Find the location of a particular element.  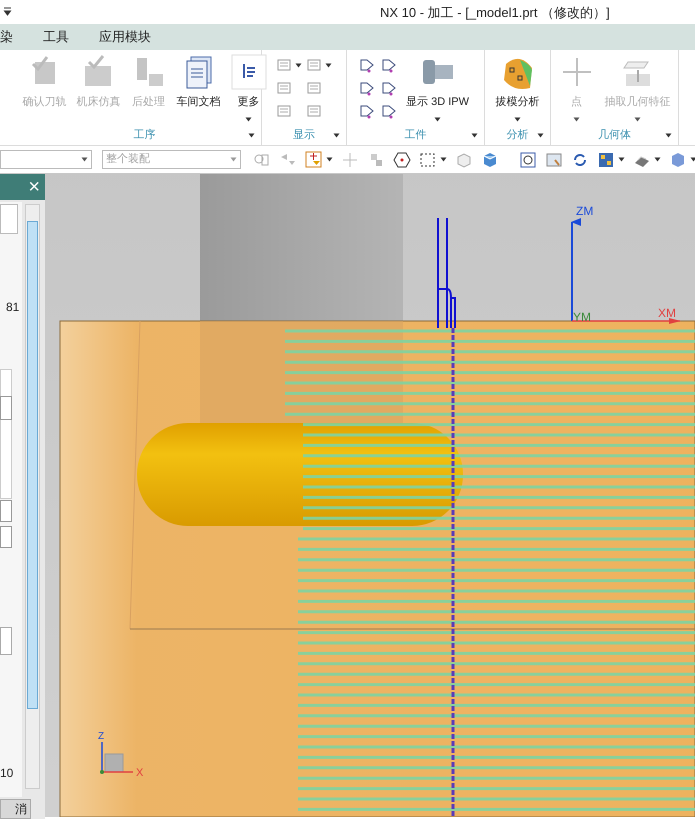

value-text: 10 is located at coordinates (7, 773).